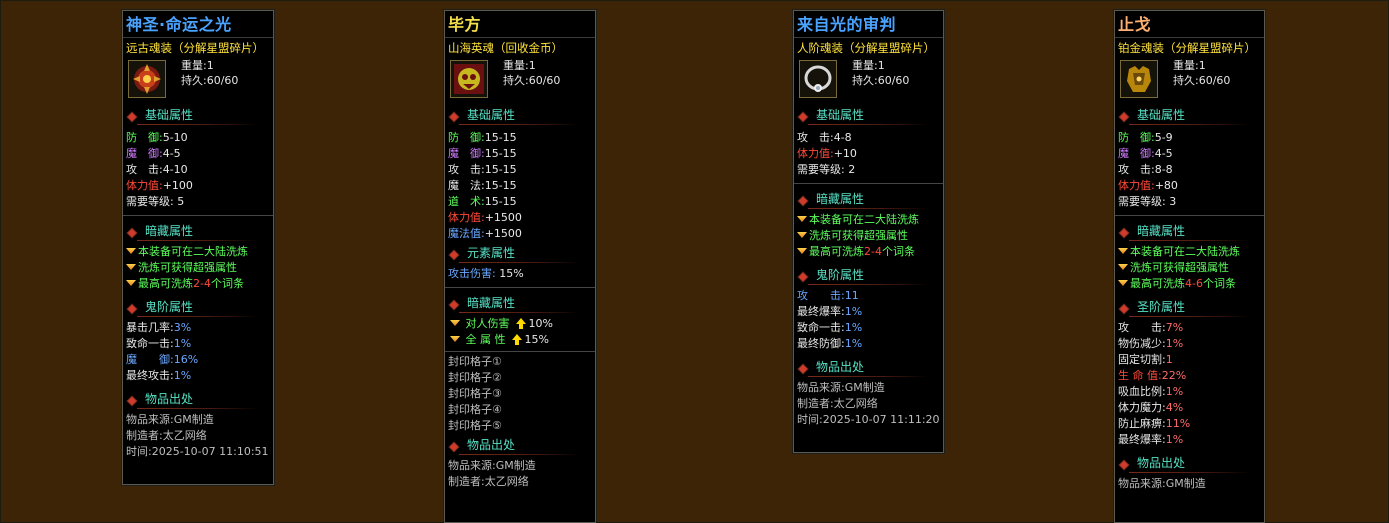 The height and width of the screenshot is (523, 1389). I want to click on beast-skull-icon, so click(469, 79).